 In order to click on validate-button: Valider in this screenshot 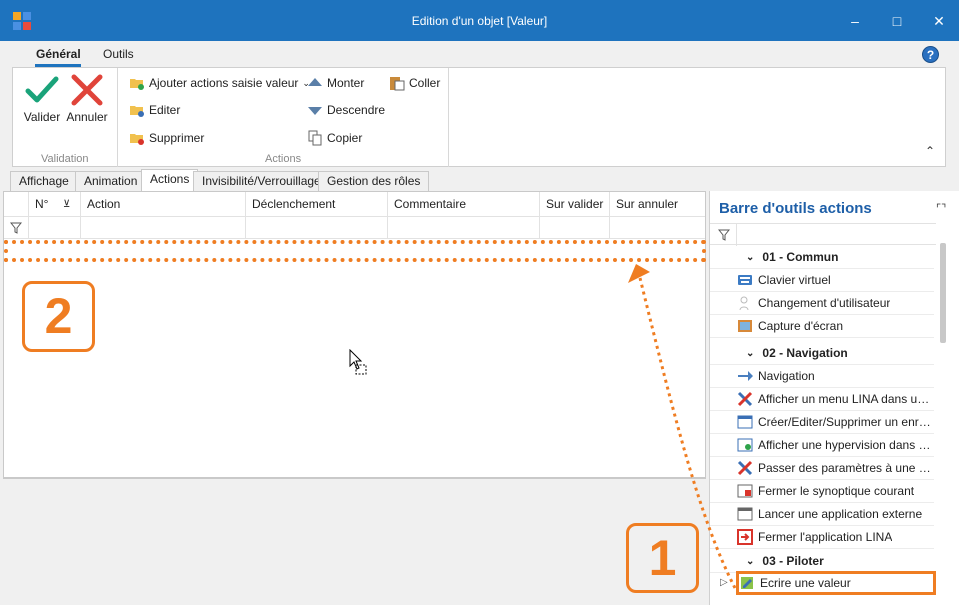, I will do `click(42, 99)`.